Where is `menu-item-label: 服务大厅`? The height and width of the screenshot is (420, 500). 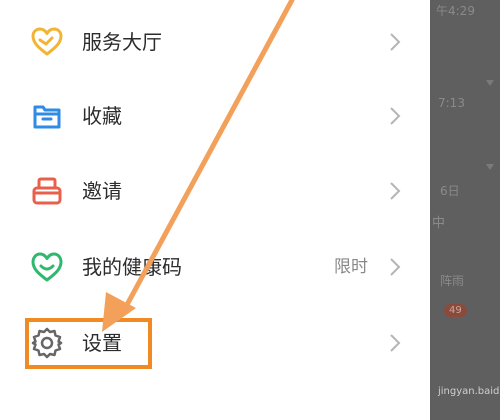
menu-item-label: 服务大厅 is located at coordinates (122, 42).